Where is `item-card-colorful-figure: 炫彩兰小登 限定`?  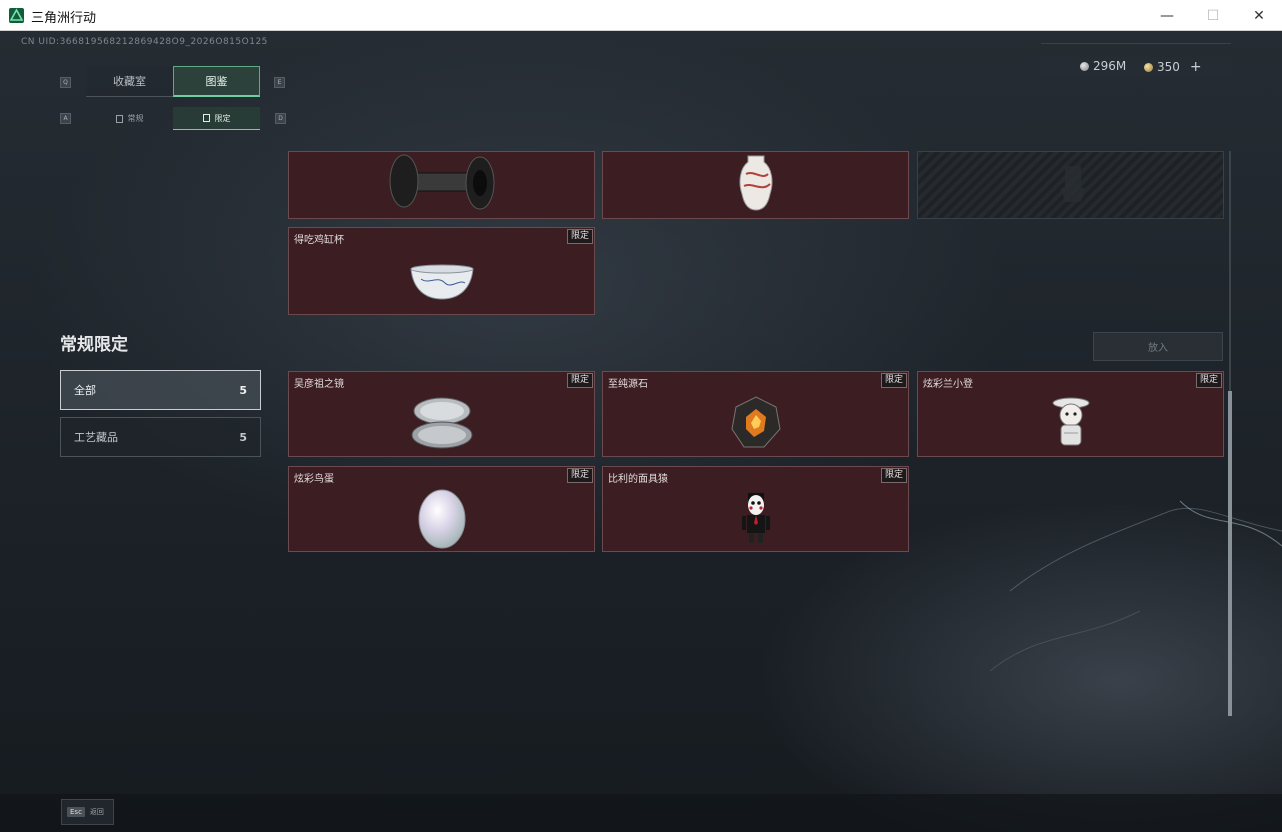
item-card-colorful-figure: 炫彩兰小登 限定 is located at coordinates (1070, 414).